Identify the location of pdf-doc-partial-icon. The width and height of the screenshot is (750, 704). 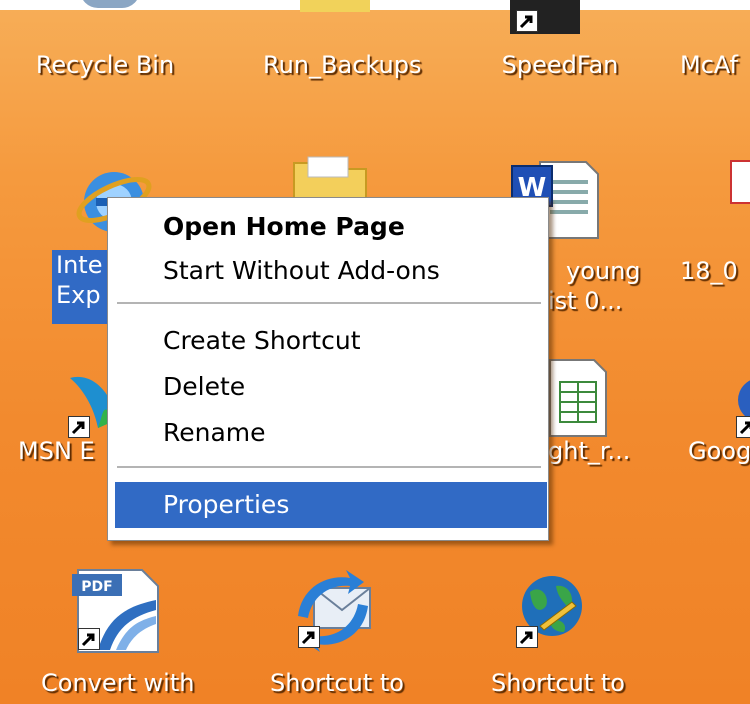
(740, 182).